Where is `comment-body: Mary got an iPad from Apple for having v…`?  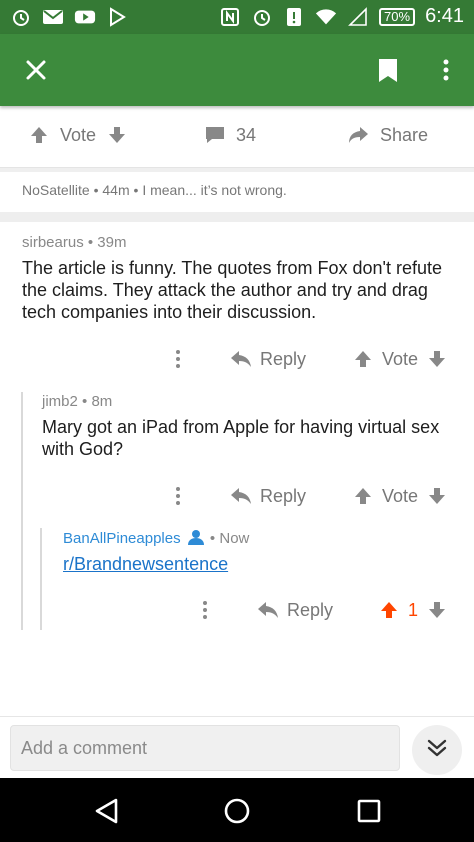 comment-body: Mary got an iPad from Apple for having v… is located at coordinates (241, 438).